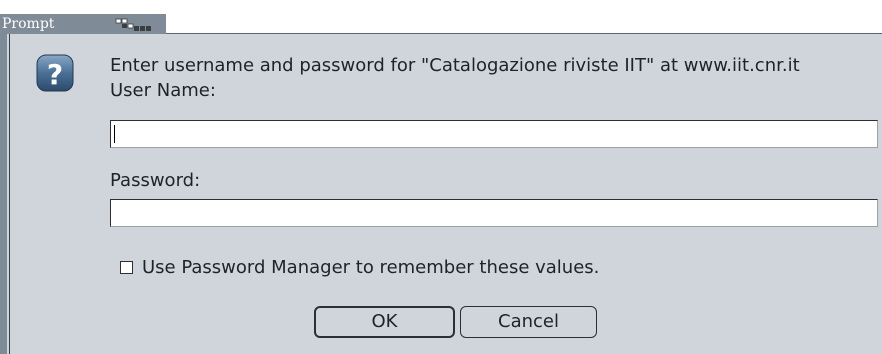  I want to click on password-field, so click(494, 213).